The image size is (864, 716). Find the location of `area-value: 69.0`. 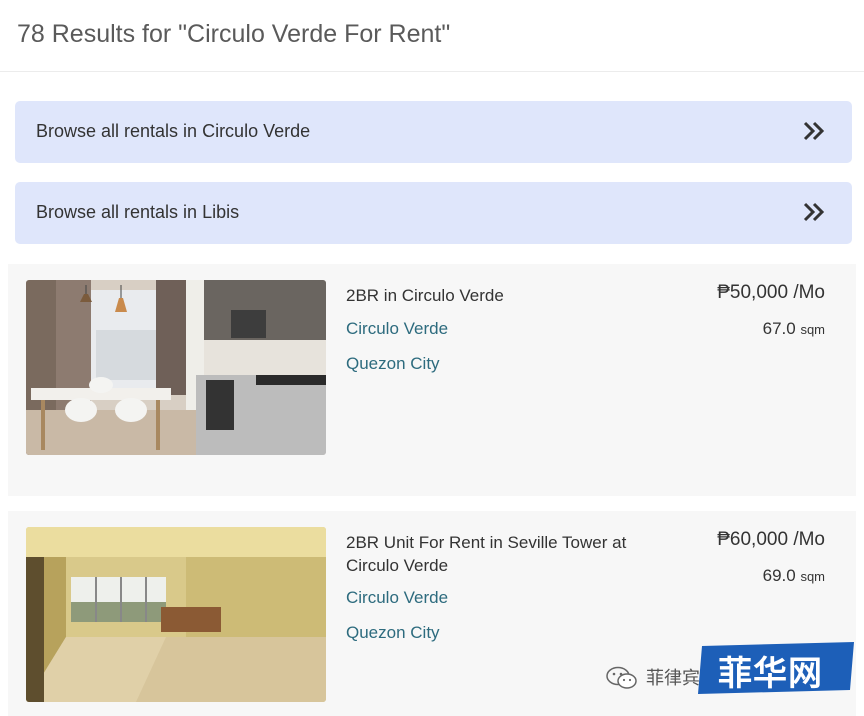

area-value: 69.0 is located at coordinates (779, 575).